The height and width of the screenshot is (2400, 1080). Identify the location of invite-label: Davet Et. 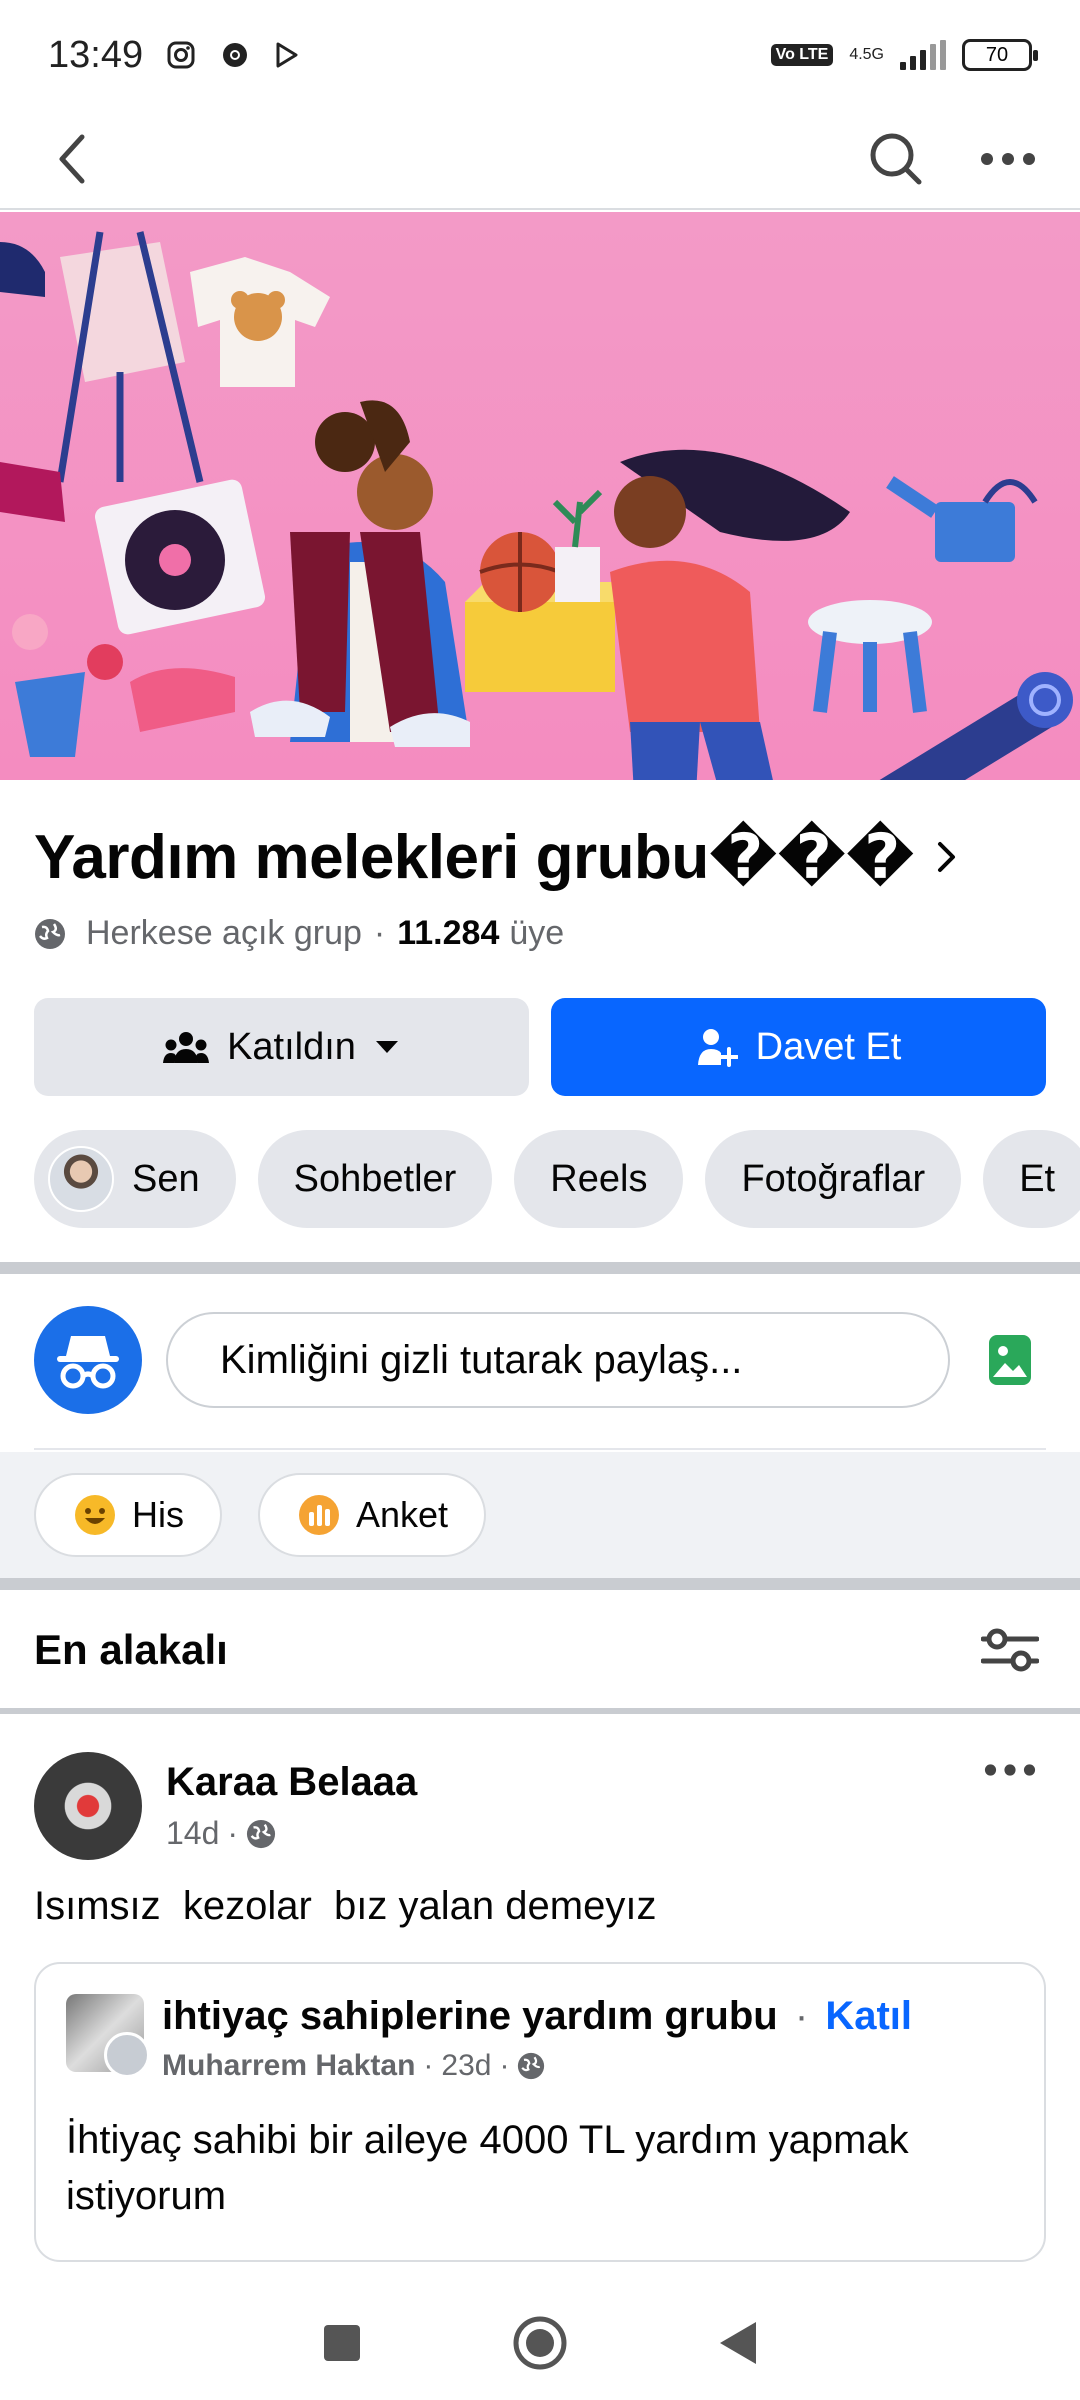
(828, 1046).